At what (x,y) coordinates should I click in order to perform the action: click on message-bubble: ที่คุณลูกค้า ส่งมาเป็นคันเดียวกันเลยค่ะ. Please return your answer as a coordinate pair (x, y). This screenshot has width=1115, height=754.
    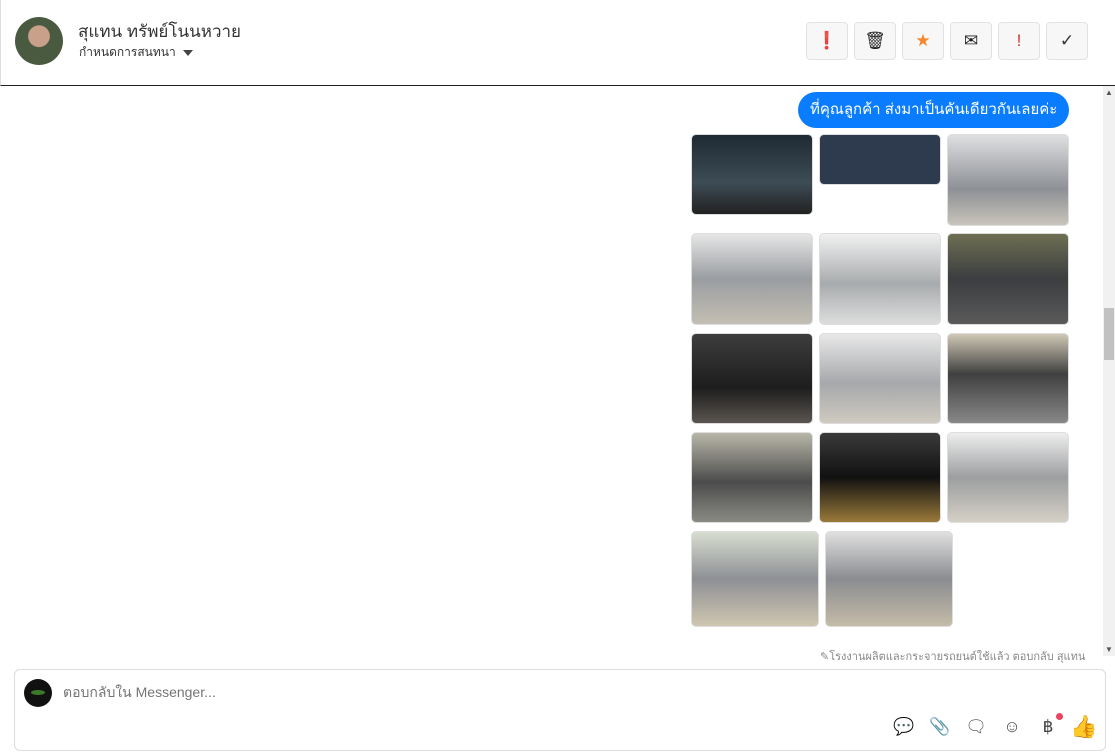
    Looking at the image, I should click on (934, 110).